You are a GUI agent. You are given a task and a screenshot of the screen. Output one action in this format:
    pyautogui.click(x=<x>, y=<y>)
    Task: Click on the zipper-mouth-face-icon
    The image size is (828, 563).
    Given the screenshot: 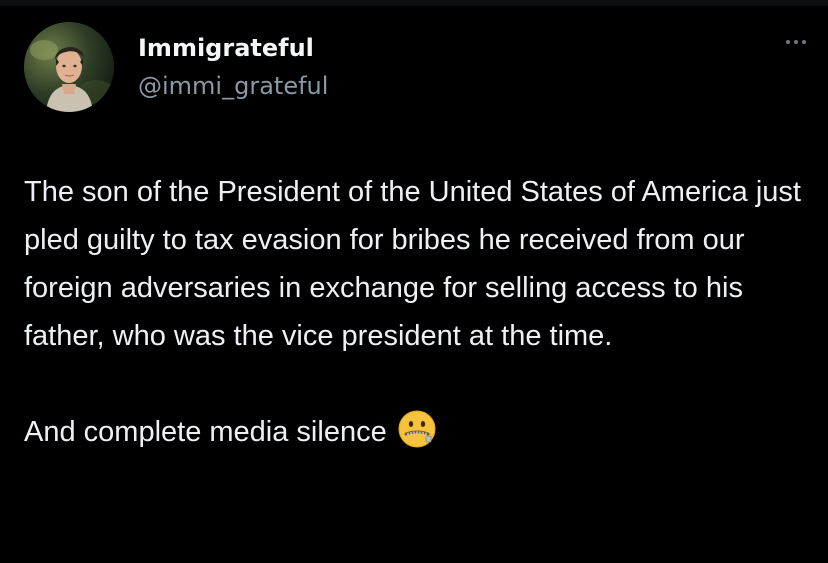 What is the action you would take?
    pyautogui.click(x=417, y=429)
    